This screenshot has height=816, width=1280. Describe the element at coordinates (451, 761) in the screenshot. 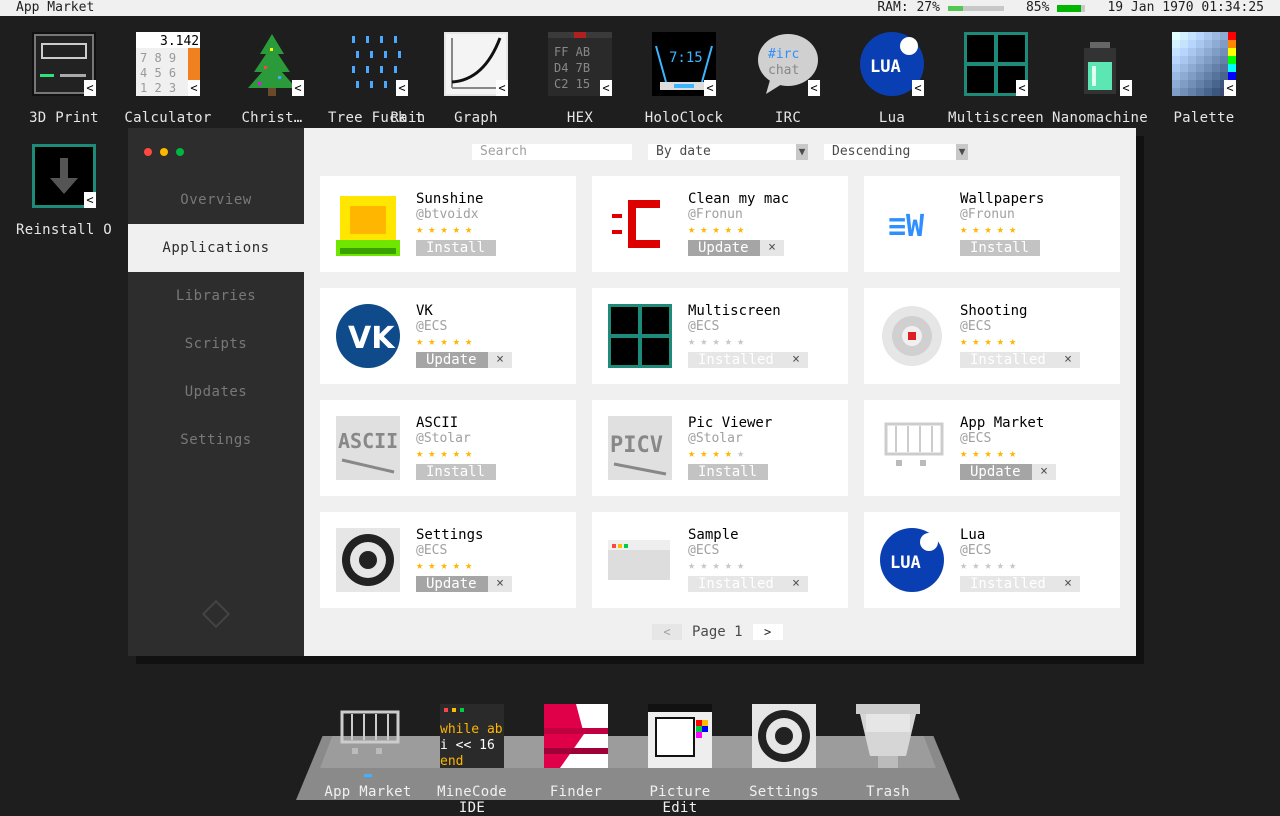

I see `svg-text: end` at that location.